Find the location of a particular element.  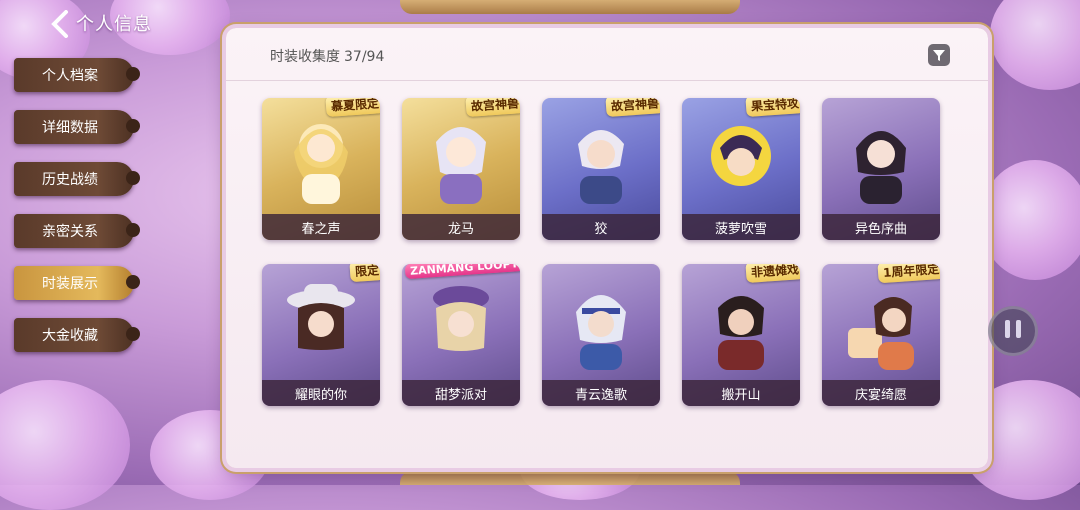

page-title: 个人信息 is located at coordinates (114, 24).